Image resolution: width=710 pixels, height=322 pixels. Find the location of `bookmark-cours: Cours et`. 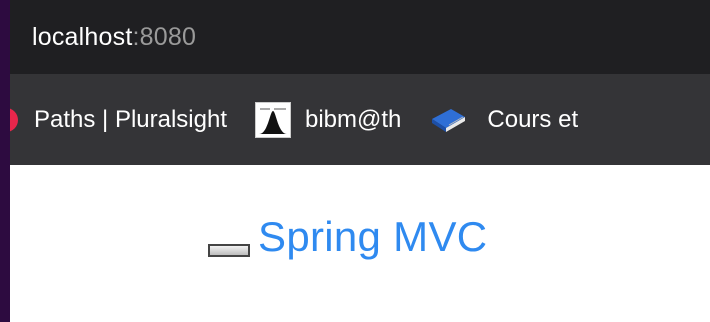

bookmark-cours: Cours et is located at coordinates (503, 120).